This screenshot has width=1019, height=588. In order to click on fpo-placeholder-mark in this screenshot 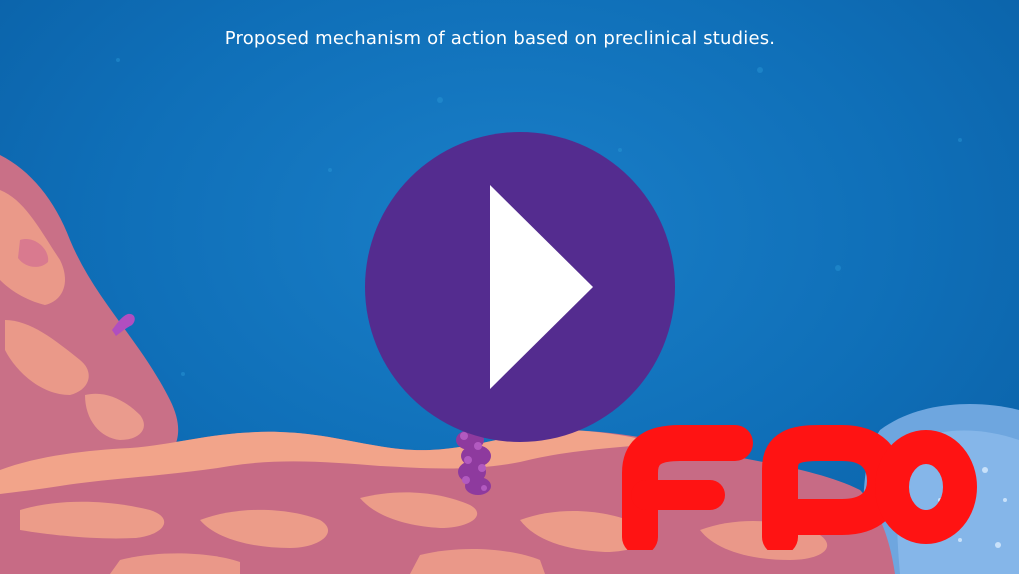, I will do `click(800, 487)`.